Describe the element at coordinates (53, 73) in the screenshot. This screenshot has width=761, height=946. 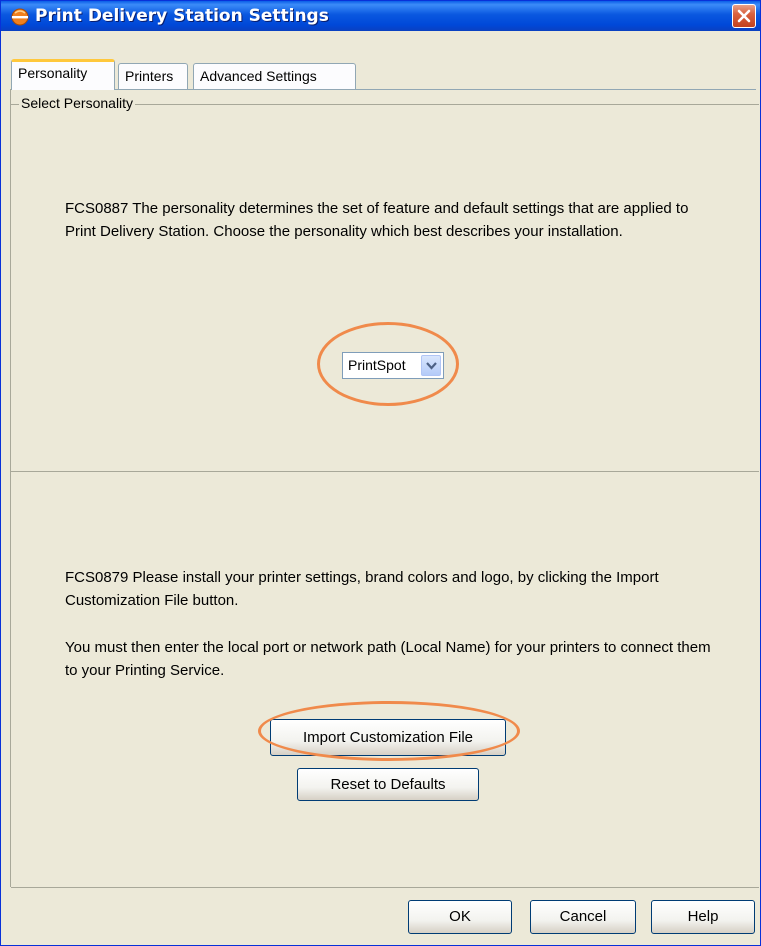
I see `tab-label: Personality` at that location.